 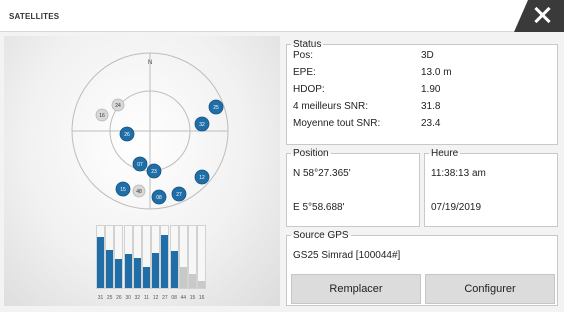 I want to click on satellite-marker: 32, so click(x=202, y=124).